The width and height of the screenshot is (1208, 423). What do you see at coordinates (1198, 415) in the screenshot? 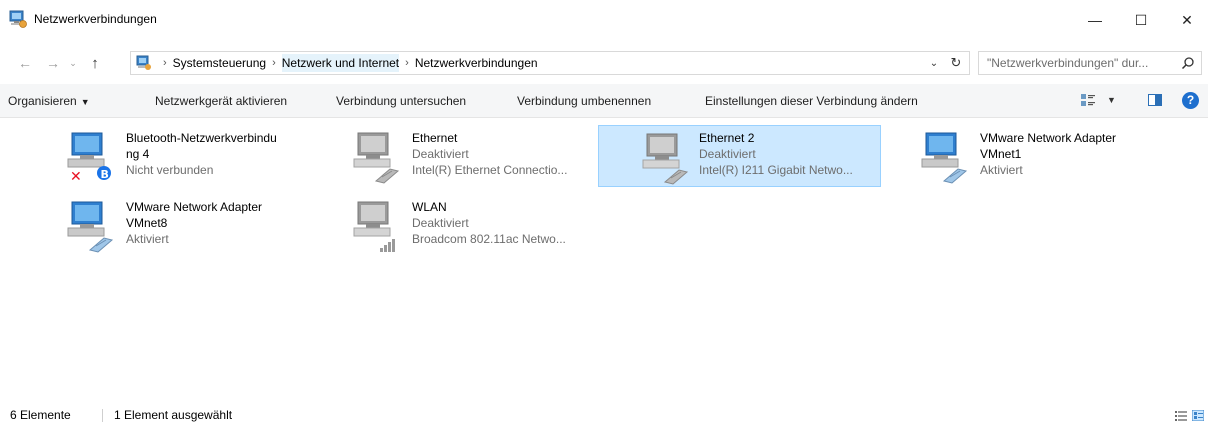
I see `tiles-view-icon` at bounding box center [1198, 415].